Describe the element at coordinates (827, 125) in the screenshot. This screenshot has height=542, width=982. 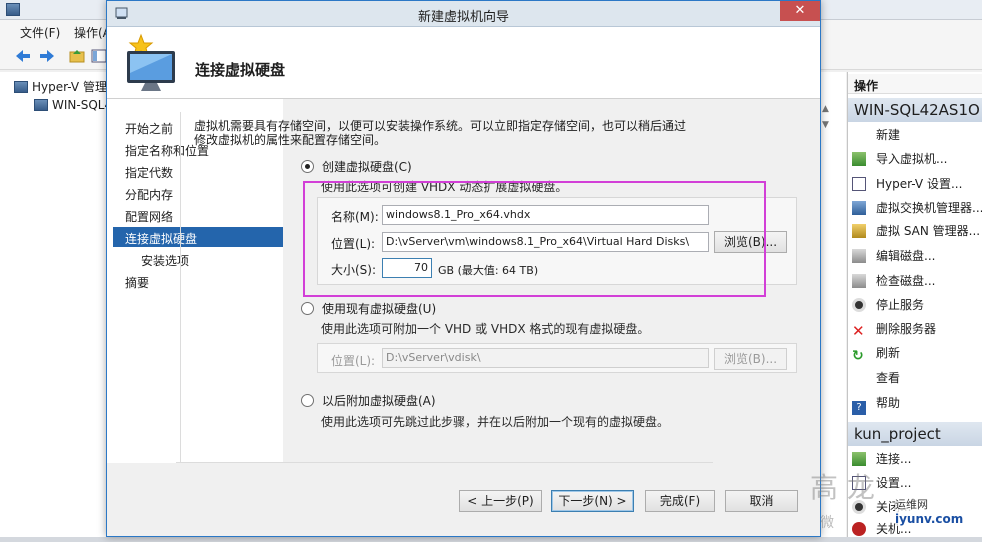
I see `chevron-down-icon: ▼` at that location.